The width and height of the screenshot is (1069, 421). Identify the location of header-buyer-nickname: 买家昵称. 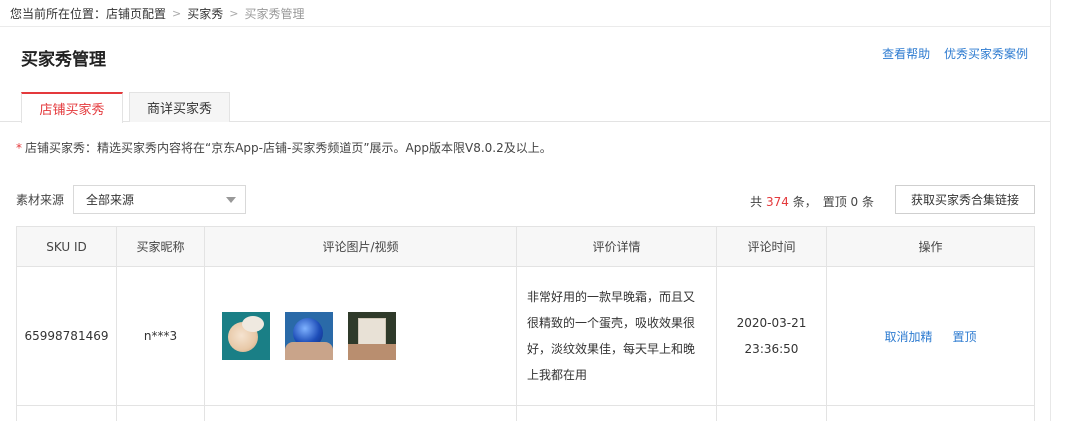
(161, 246).